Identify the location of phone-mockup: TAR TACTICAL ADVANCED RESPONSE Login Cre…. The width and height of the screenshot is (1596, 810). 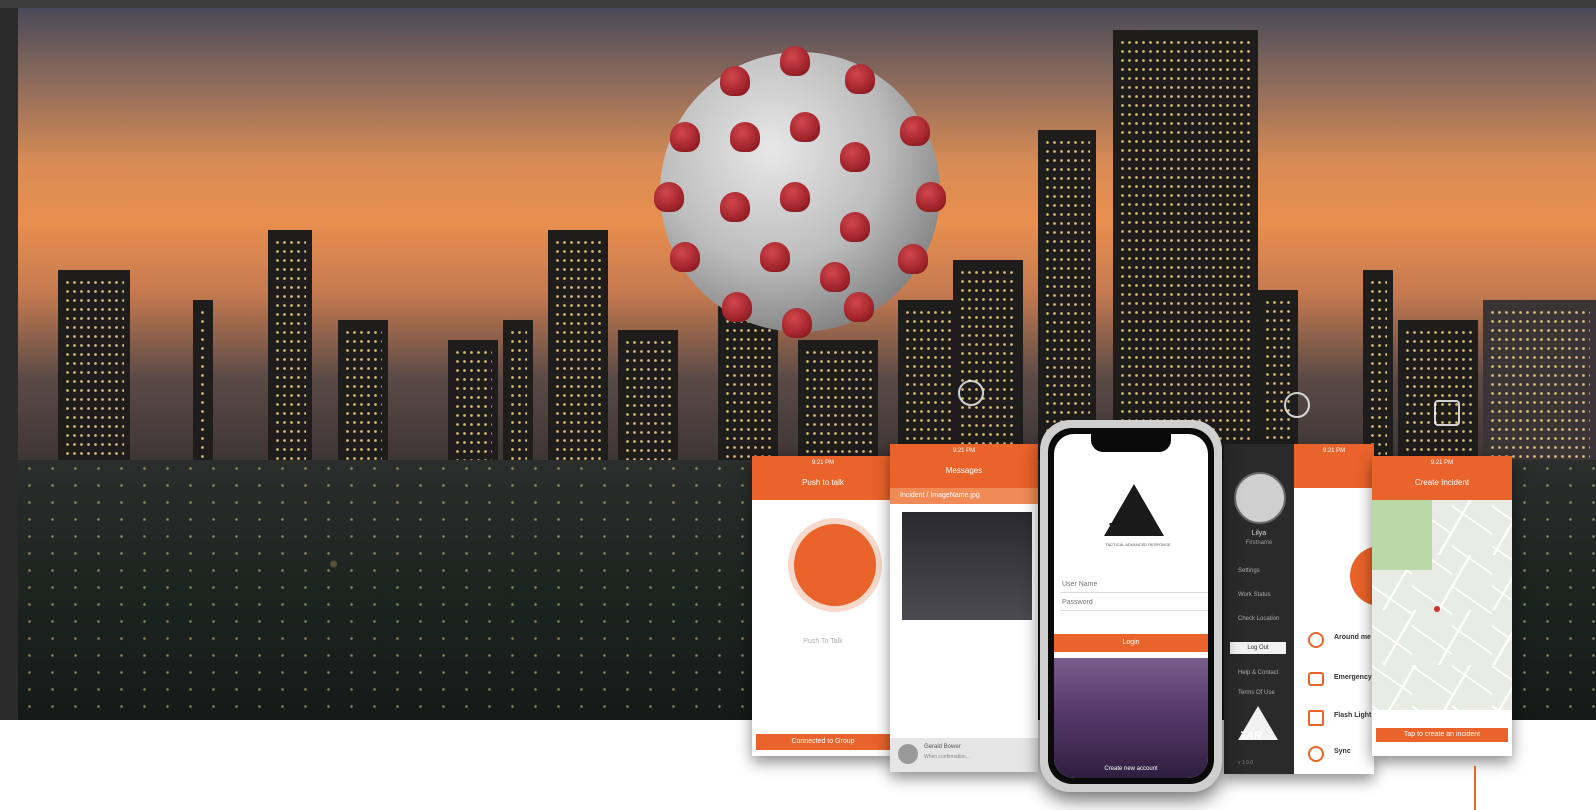
(1131, 606).